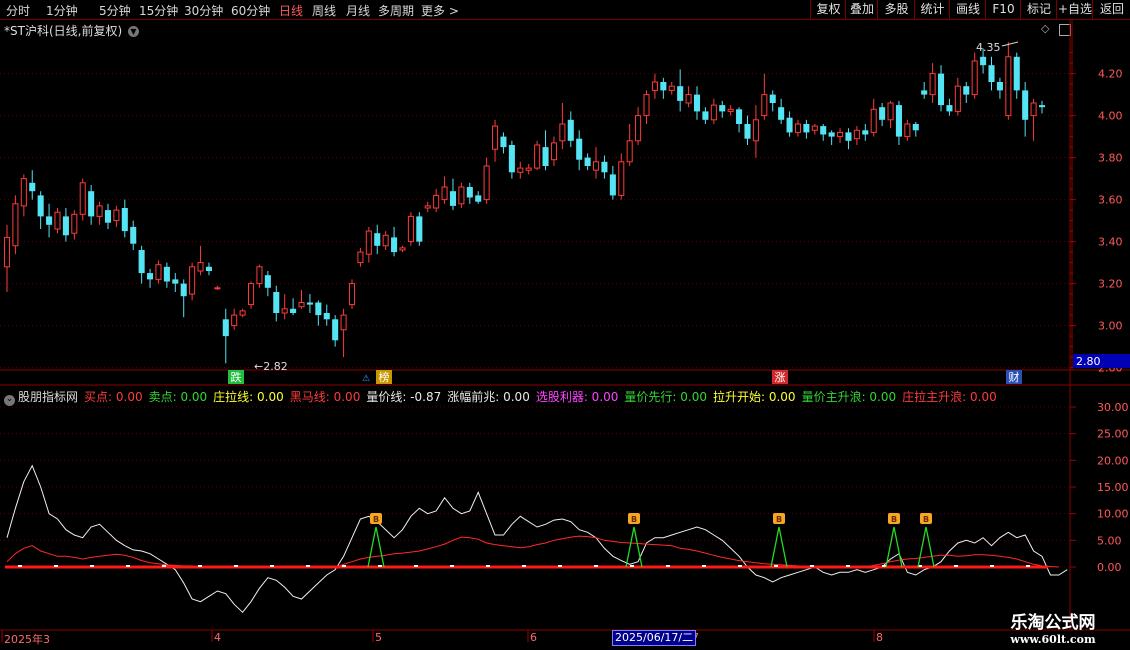 This screenshot has height=650, width=1130. I want to click on event-marker-label: 跌, so click(236, 377).